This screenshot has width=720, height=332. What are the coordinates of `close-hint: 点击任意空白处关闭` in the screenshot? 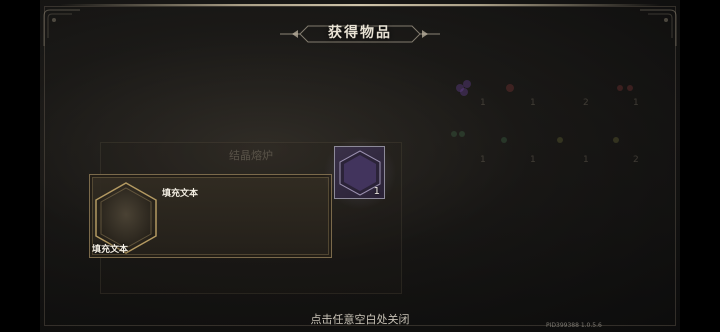 It's located at (360, 319).